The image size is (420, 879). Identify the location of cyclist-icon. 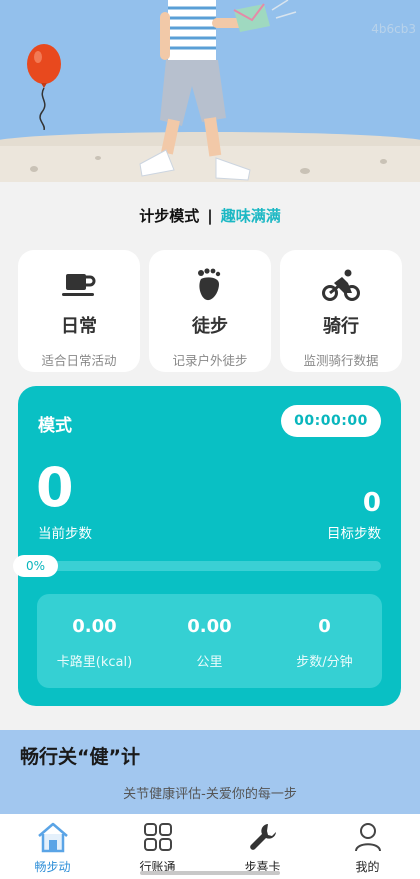
(341, 285).